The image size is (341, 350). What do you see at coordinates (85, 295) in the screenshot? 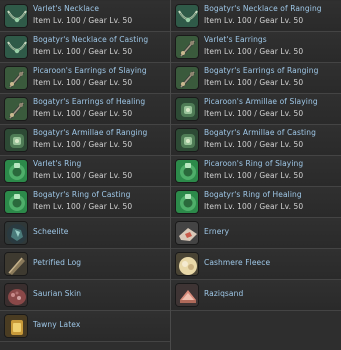
I see `list-item: Saurian Skin` at bounding box center [85, 295].